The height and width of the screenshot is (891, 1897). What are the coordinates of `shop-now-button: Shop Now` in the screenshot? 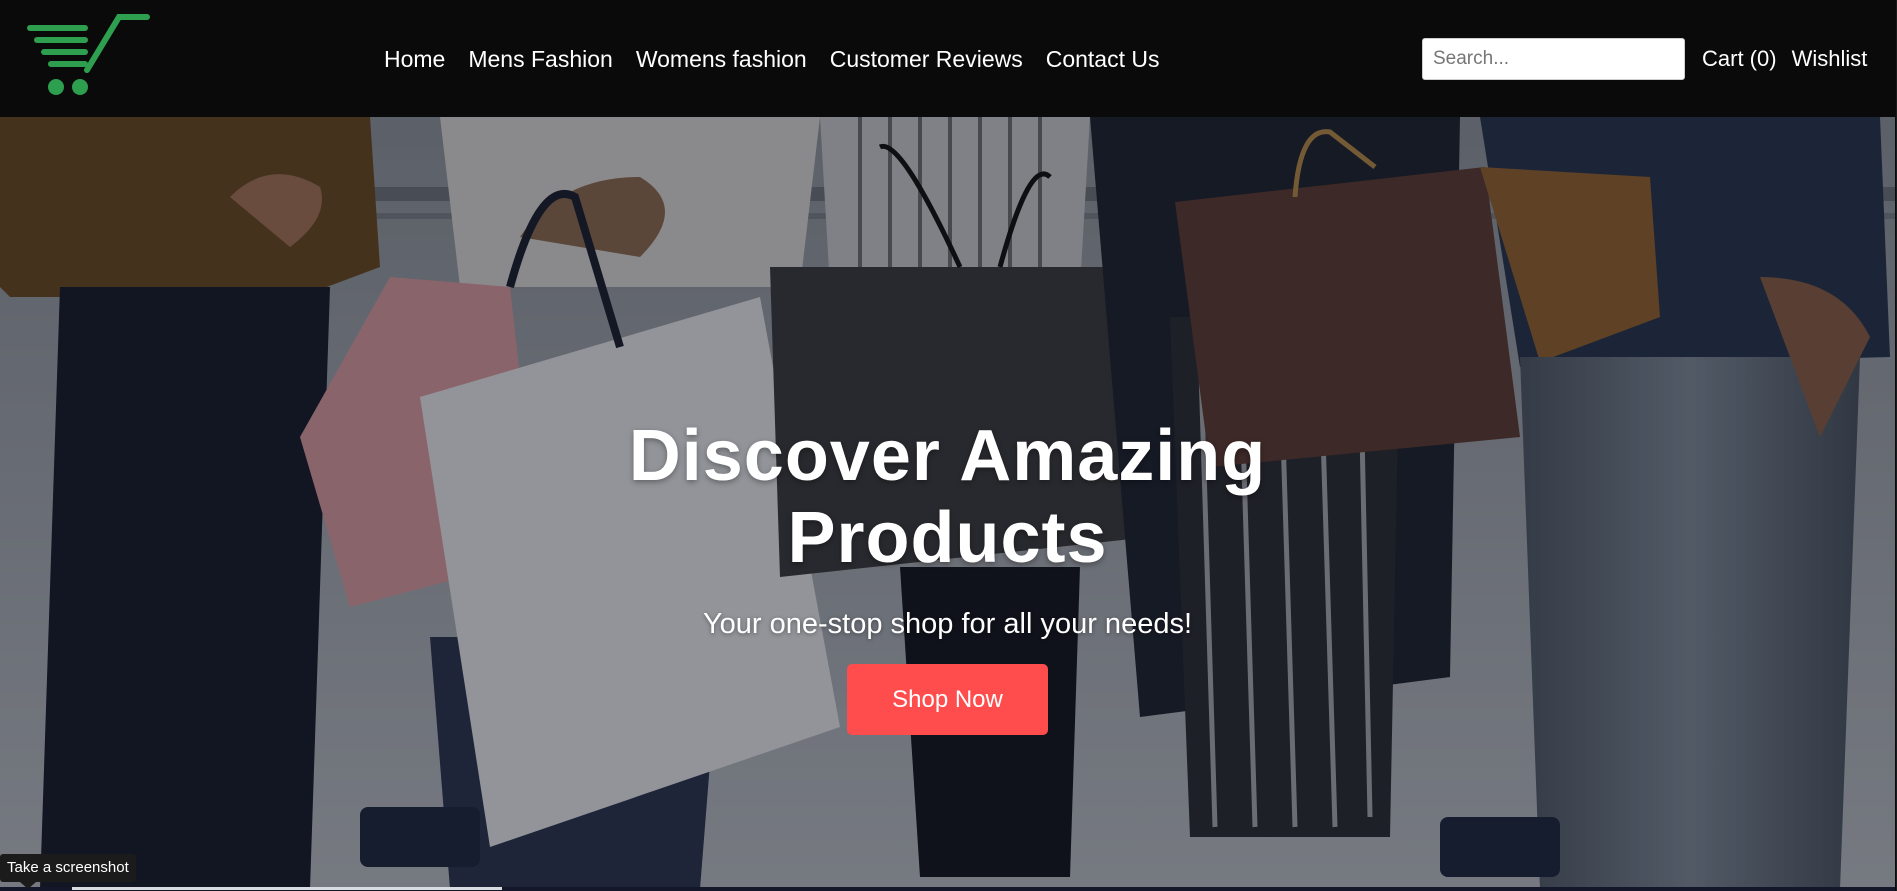 It's located at (947, 699).